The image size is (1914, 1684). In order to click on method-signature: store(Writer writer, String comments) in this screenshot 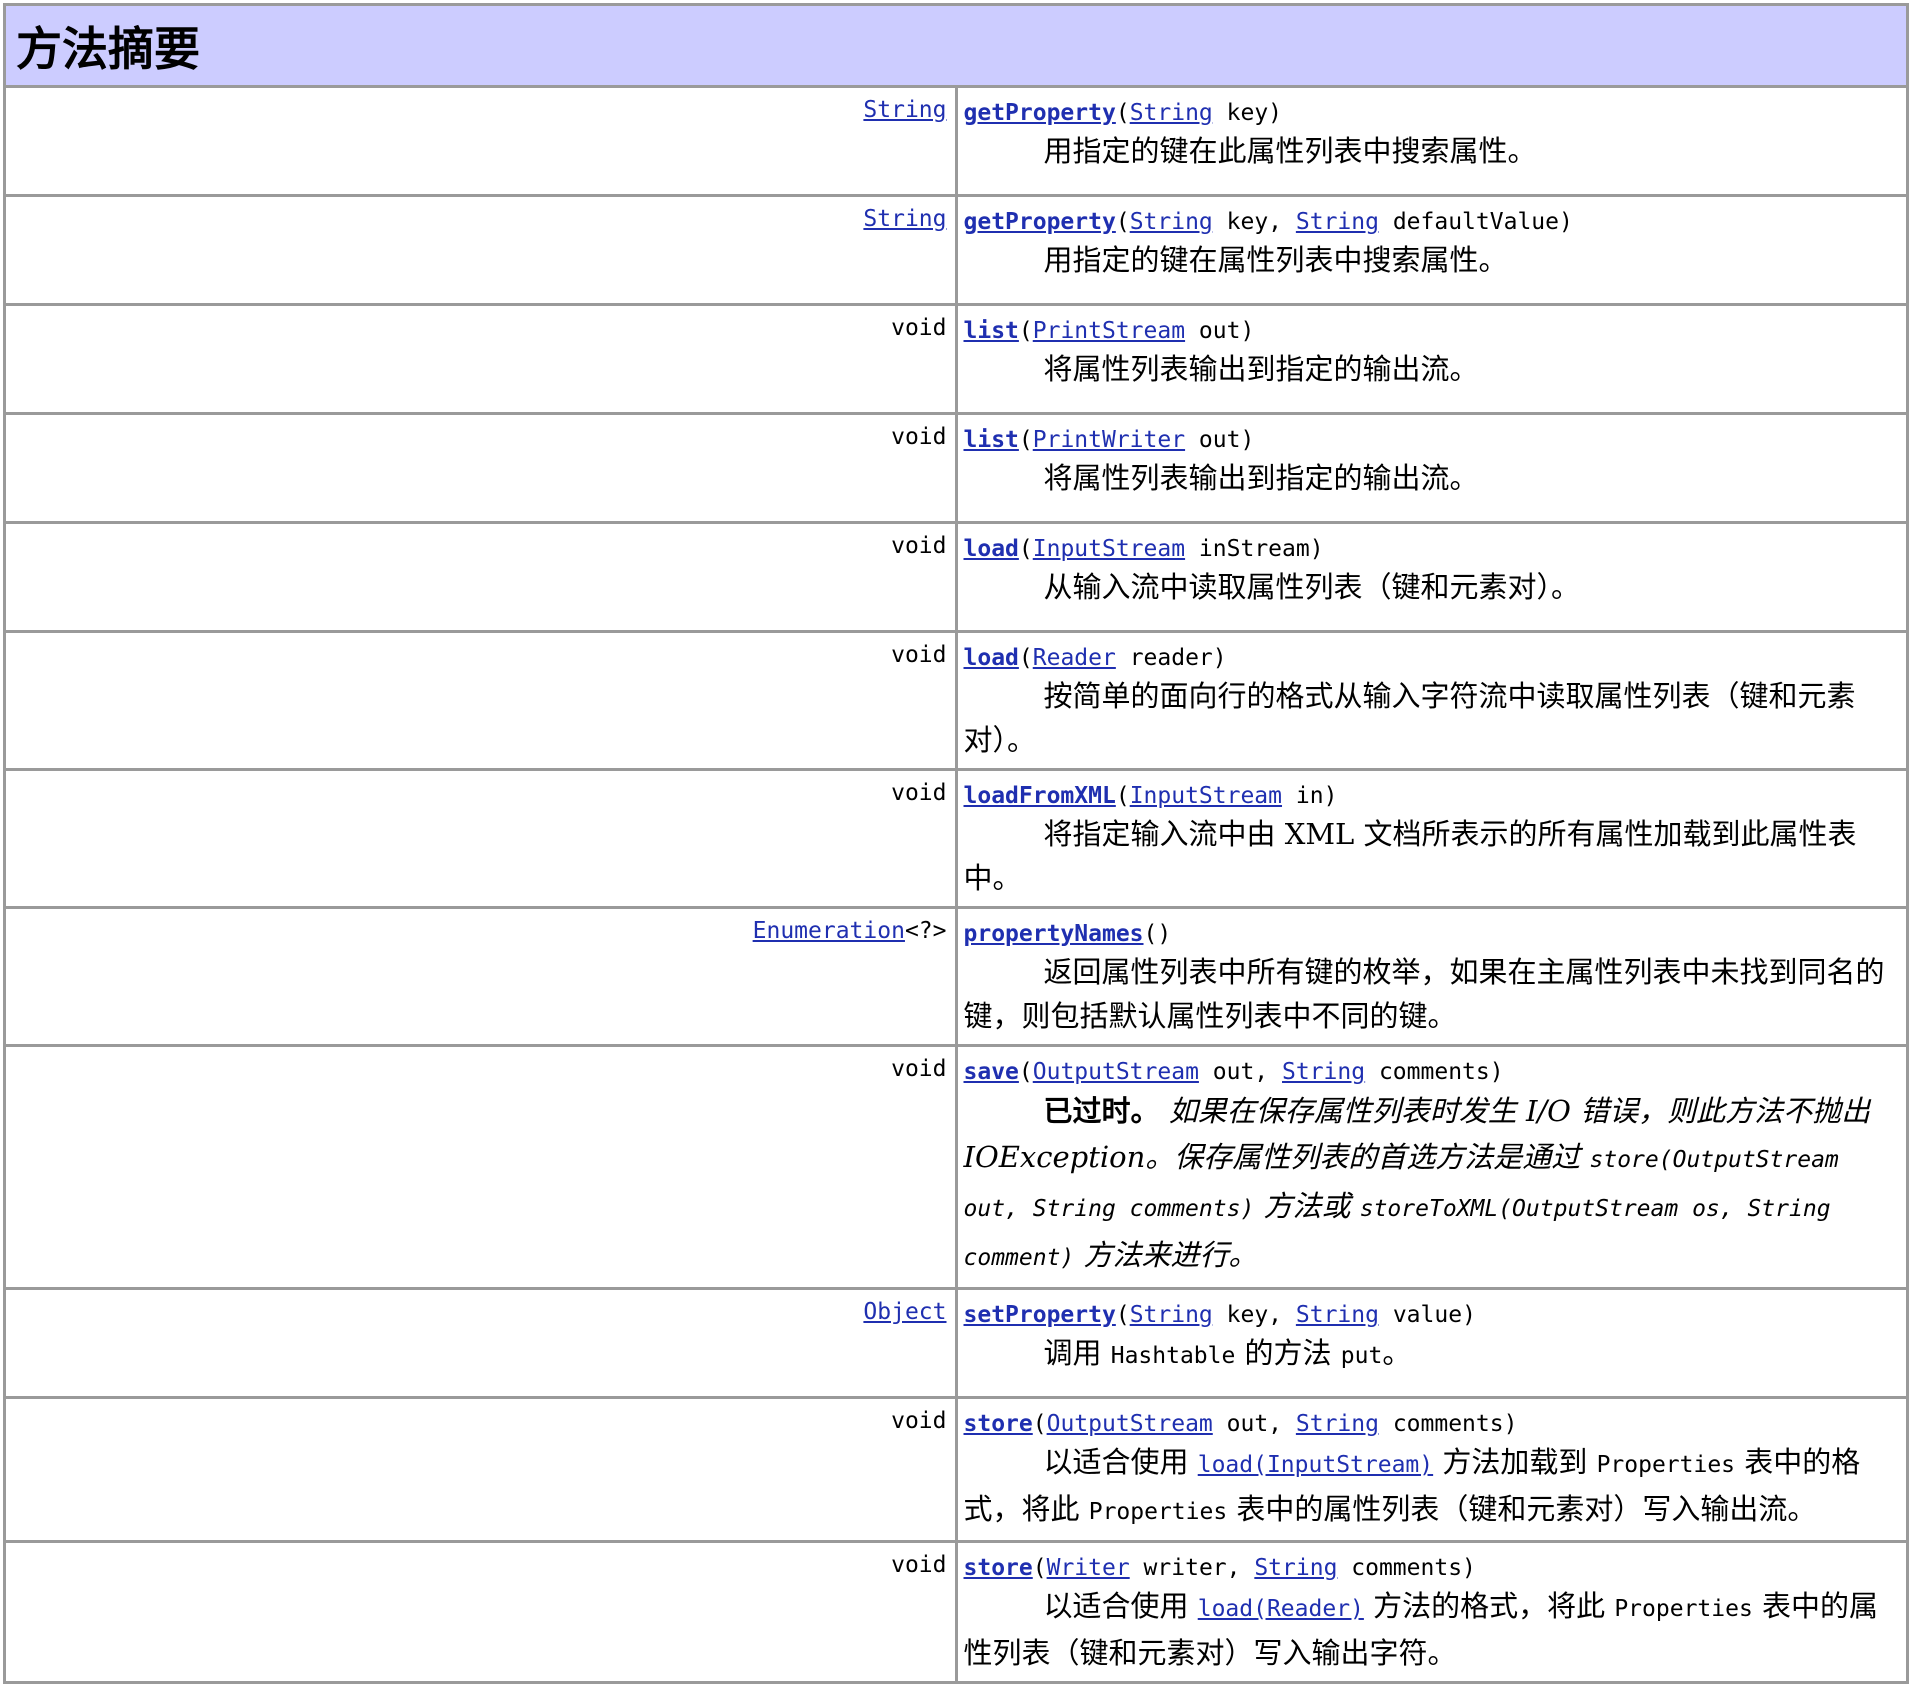, I will do `click(1219, 1568)`.